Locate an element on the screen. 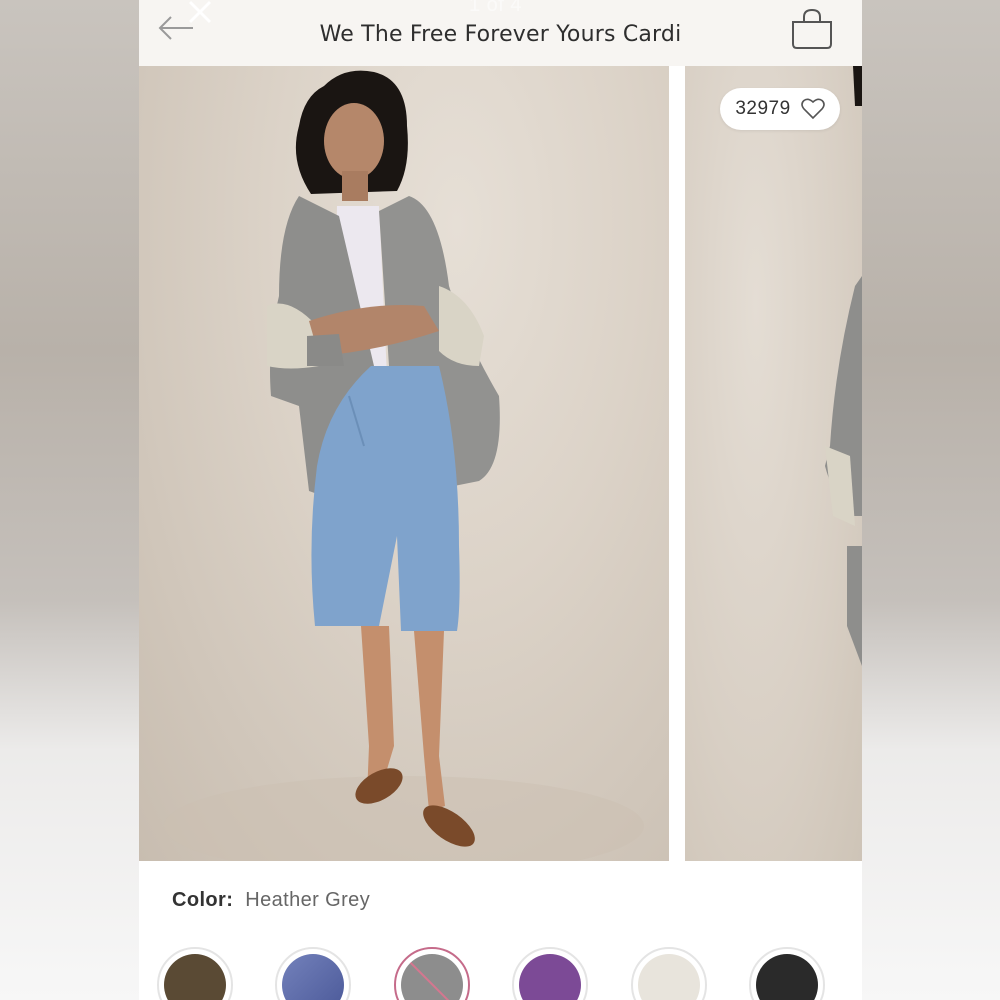 This screenshot has height=1000, width=1000. shopping-bag-icon is located at coordinates (812, 29).